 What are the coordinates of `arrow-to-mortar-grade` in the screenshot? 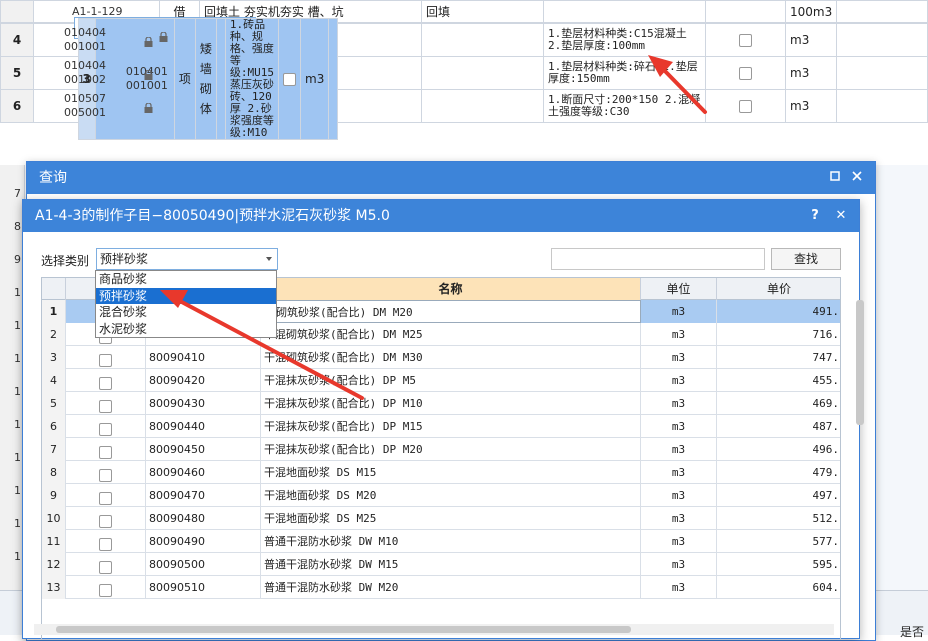 It's located at (677, 84).